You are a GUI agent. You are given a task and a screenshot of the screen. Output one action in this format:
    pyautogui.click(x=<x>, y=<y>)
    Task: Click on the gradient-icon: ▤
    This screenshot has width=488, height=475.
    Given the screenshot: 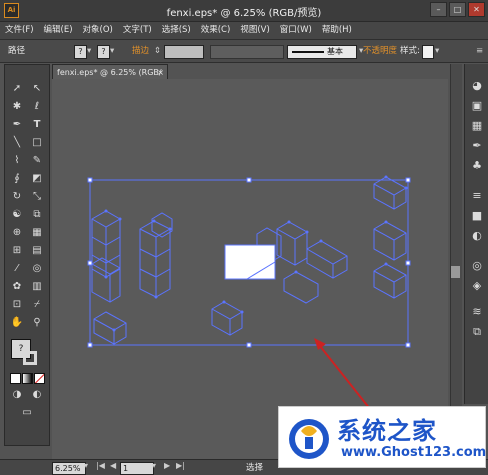 What is the action you would take?
    pyautogui.click(x=37, y=251)
    